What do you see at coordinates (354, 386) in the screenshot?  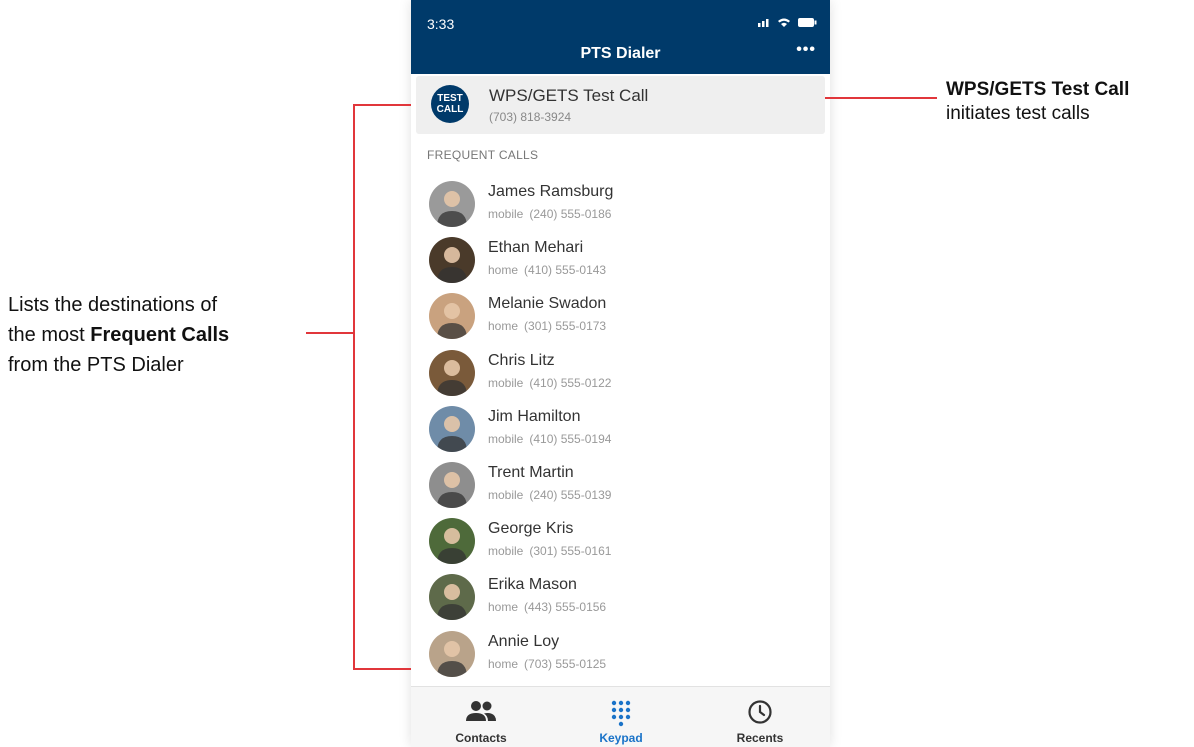 I see `callout-bracket-vertical` at bounding box center [354, 386].